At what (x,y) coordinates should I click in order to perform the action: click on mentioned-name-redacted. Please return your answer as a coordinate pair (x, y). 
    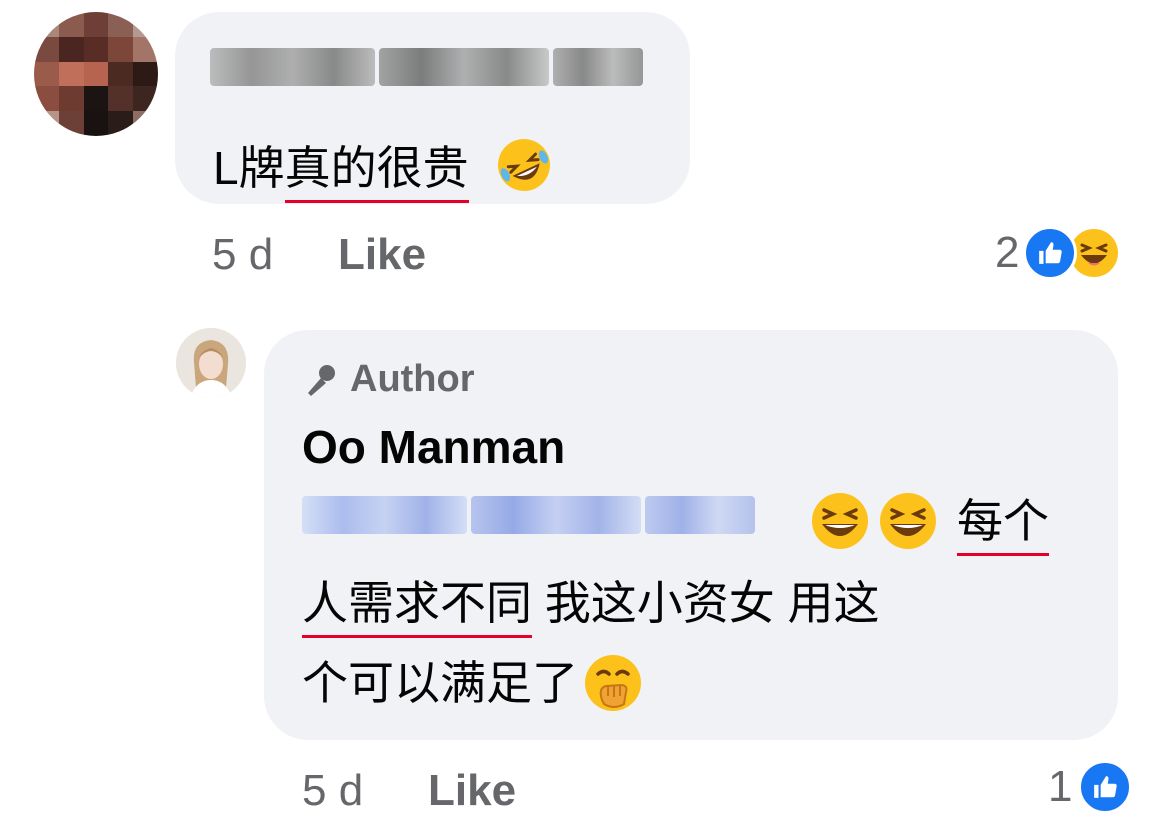
    Looking at the image, I should click on (528, 515).